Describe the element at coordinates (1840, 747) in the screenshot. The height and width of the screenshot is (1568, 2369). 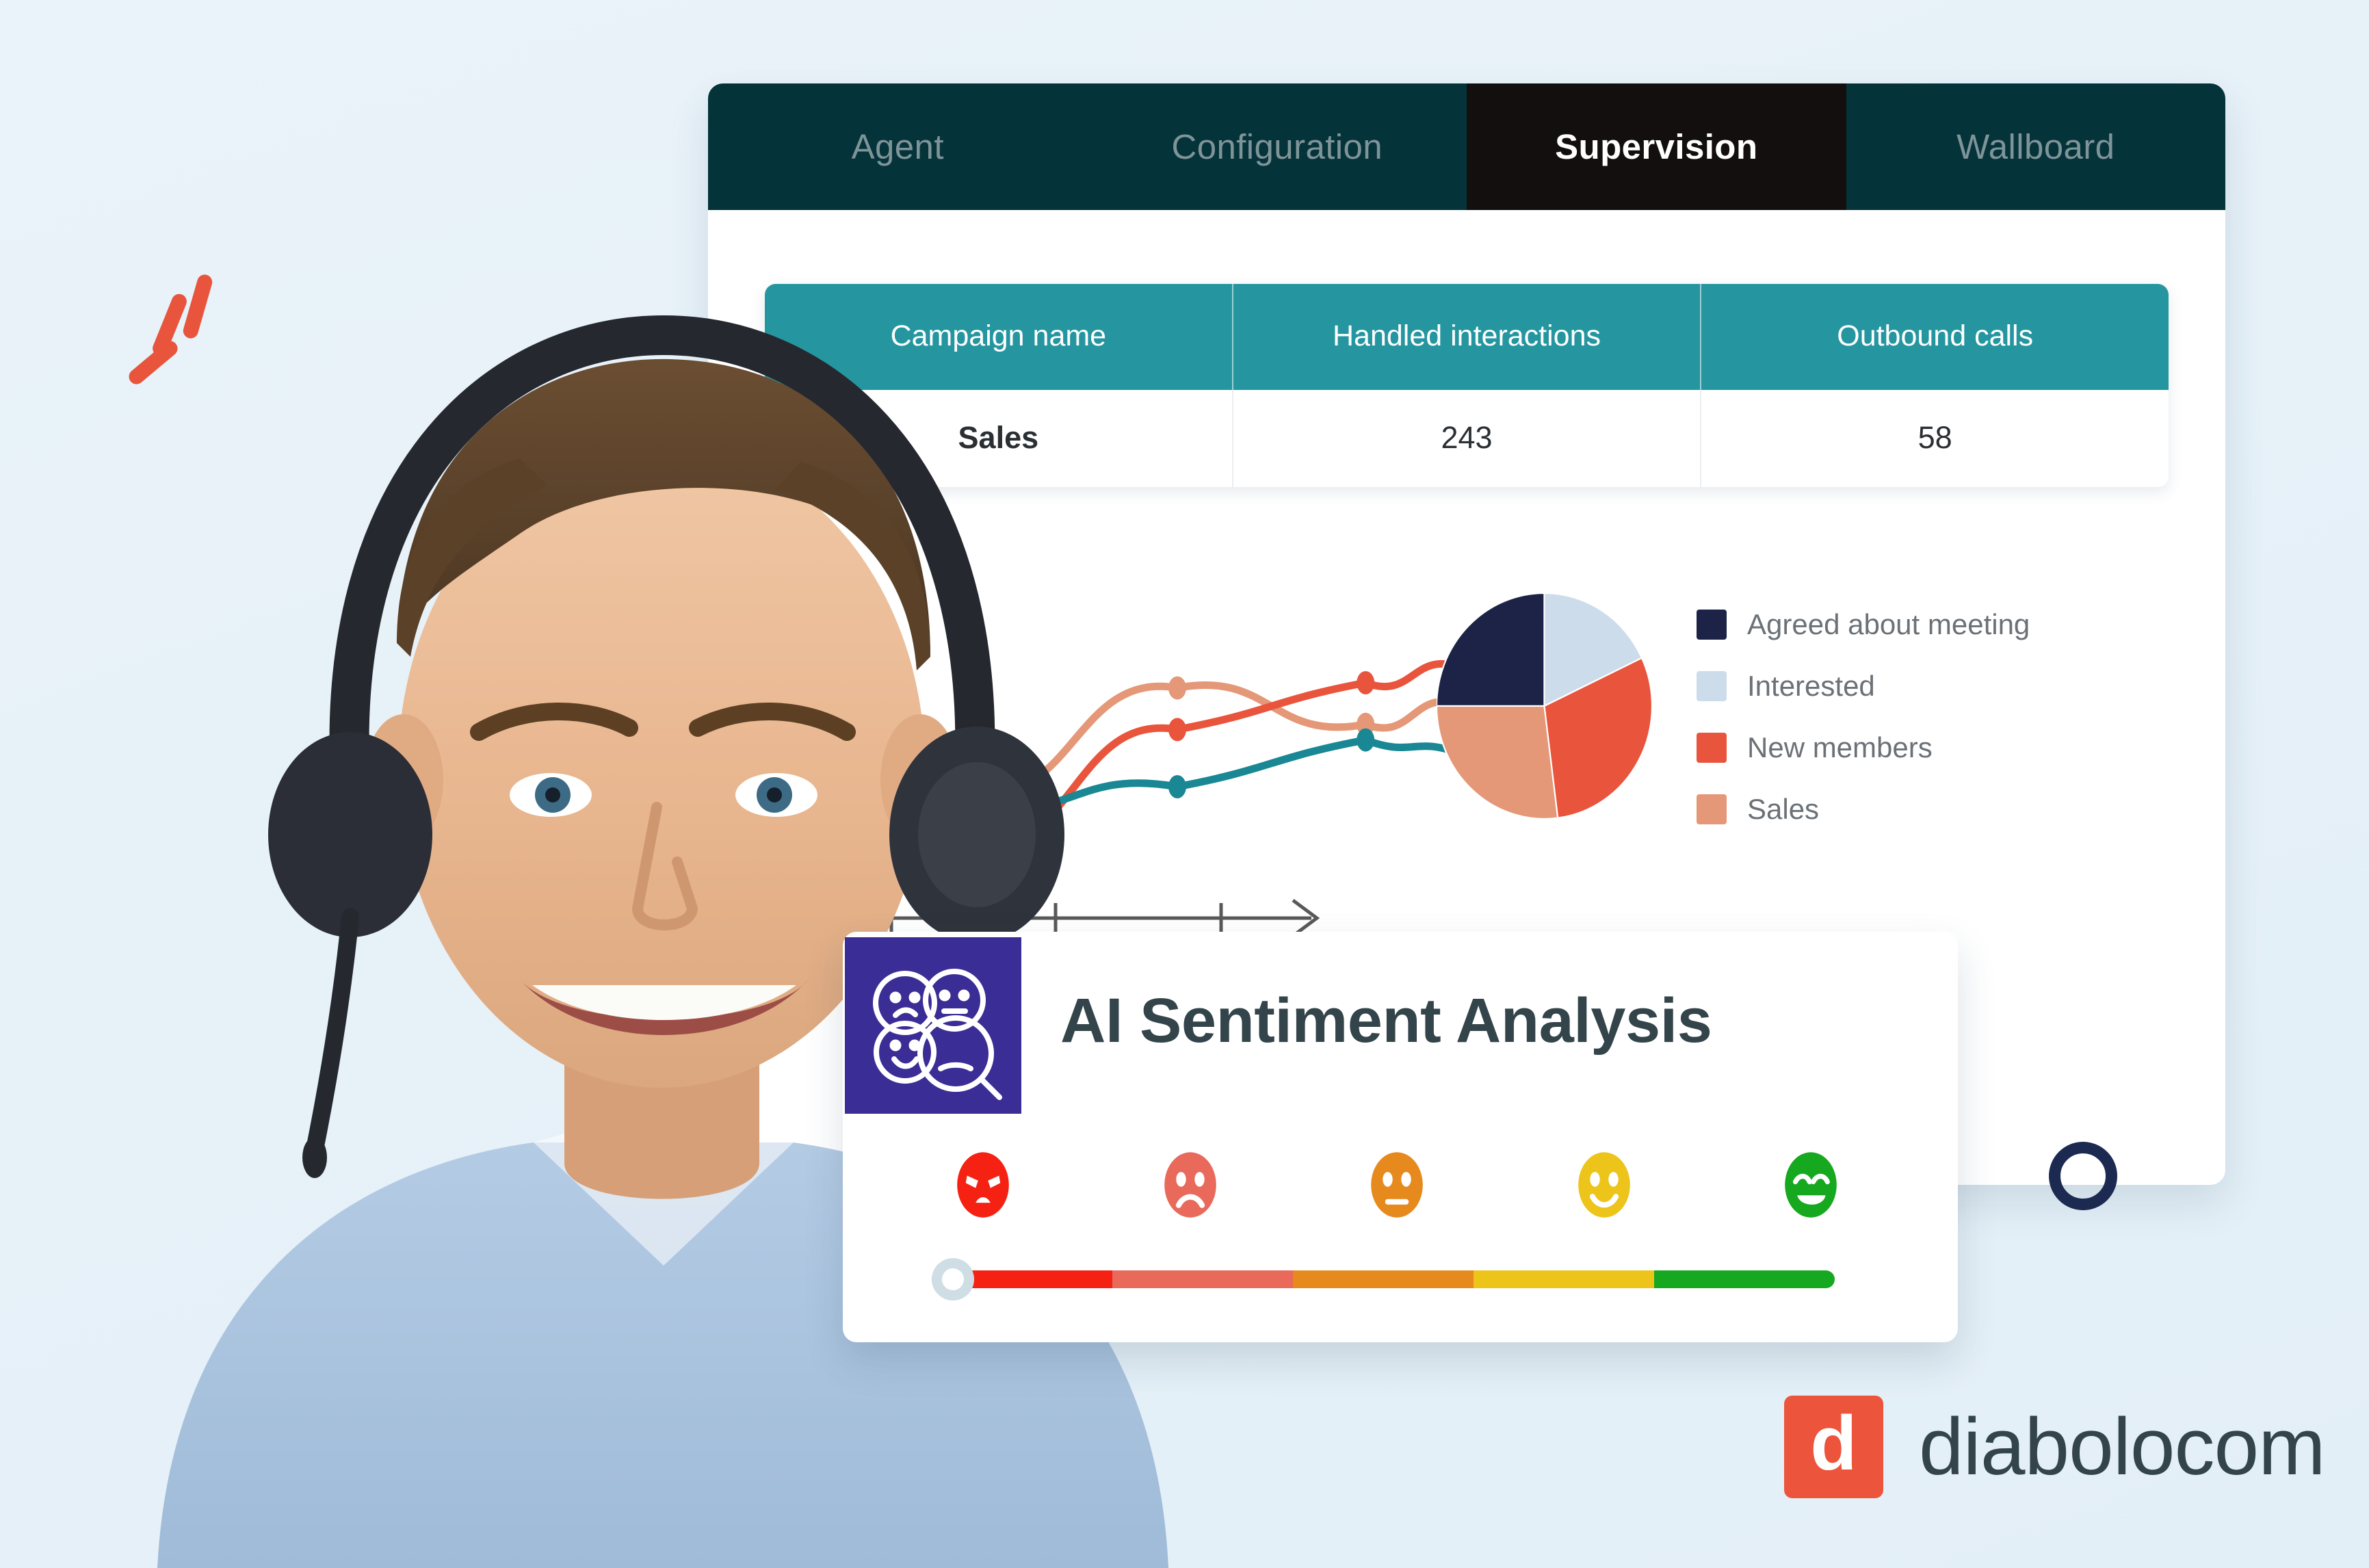
I see `legend-label: New members` at that location.